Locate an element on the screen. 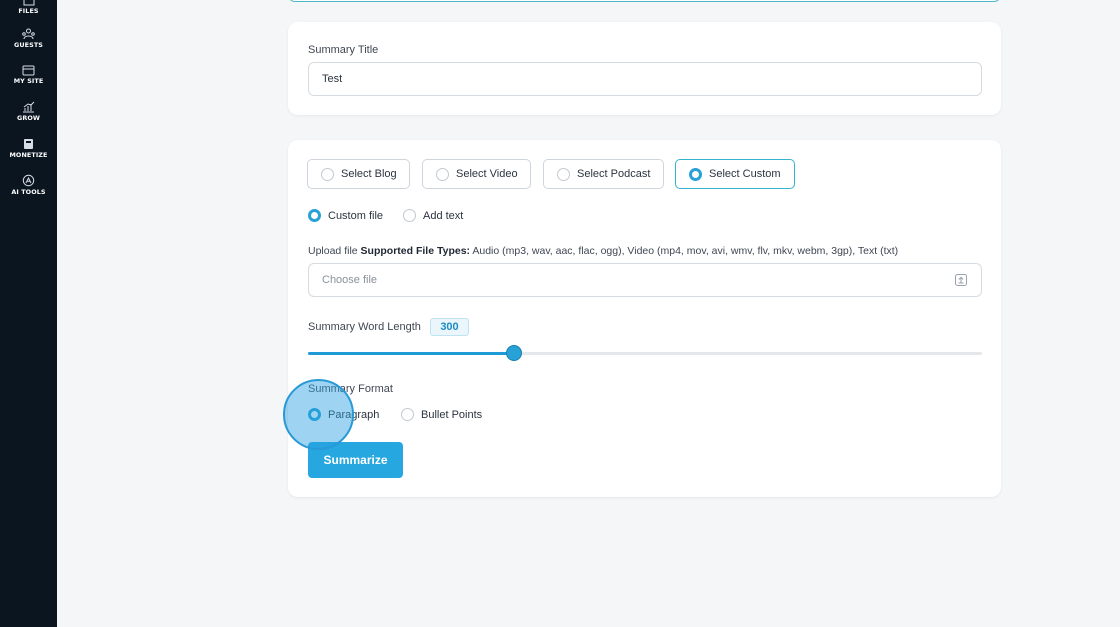  slider-fill is located at coordinates (411, 353).